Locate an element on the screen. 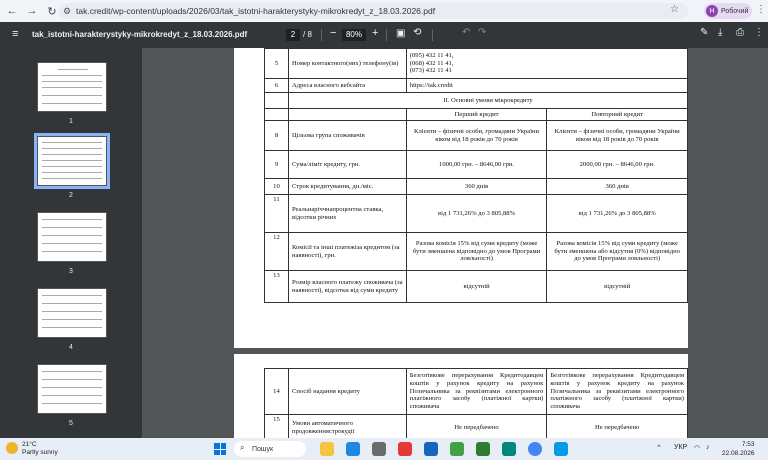 The height and width of the screenshot is (460, 768). chevron-up-icon: ⌃ is located at coordinates (659, 448).